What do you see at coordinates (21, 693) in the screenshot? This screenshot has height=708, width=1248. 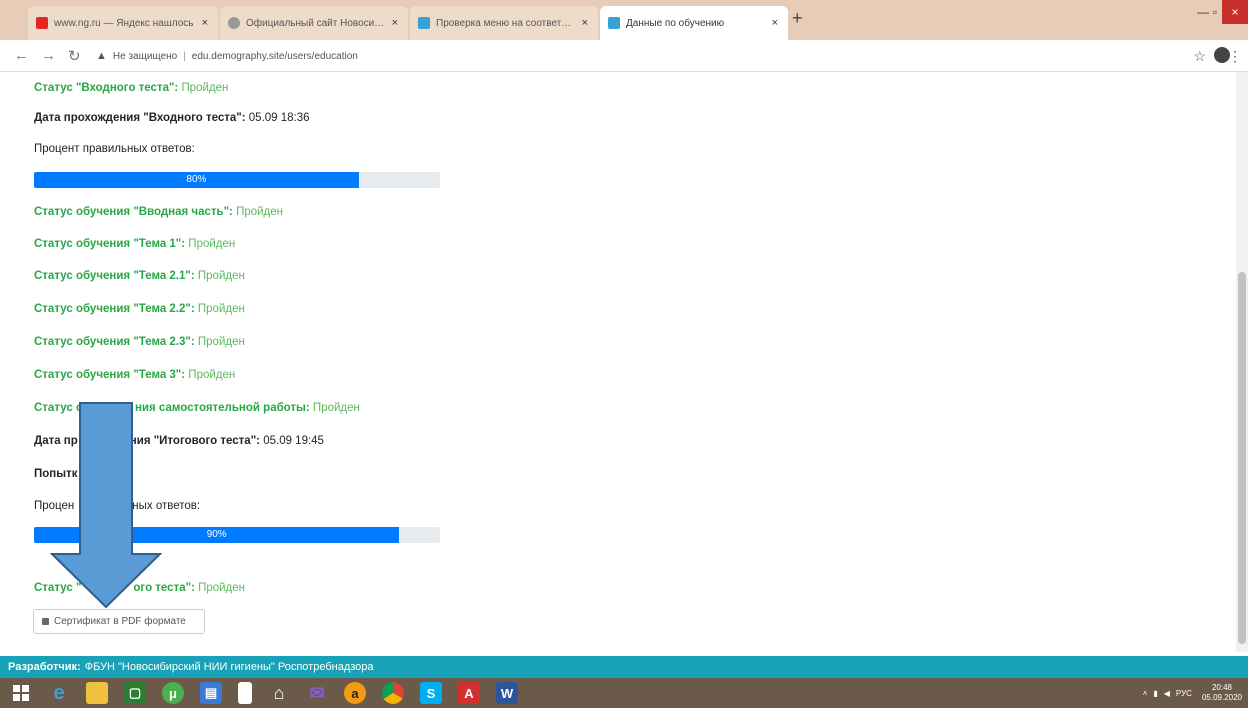 I see `windows-start-icon` at bounding box center [21, 693].